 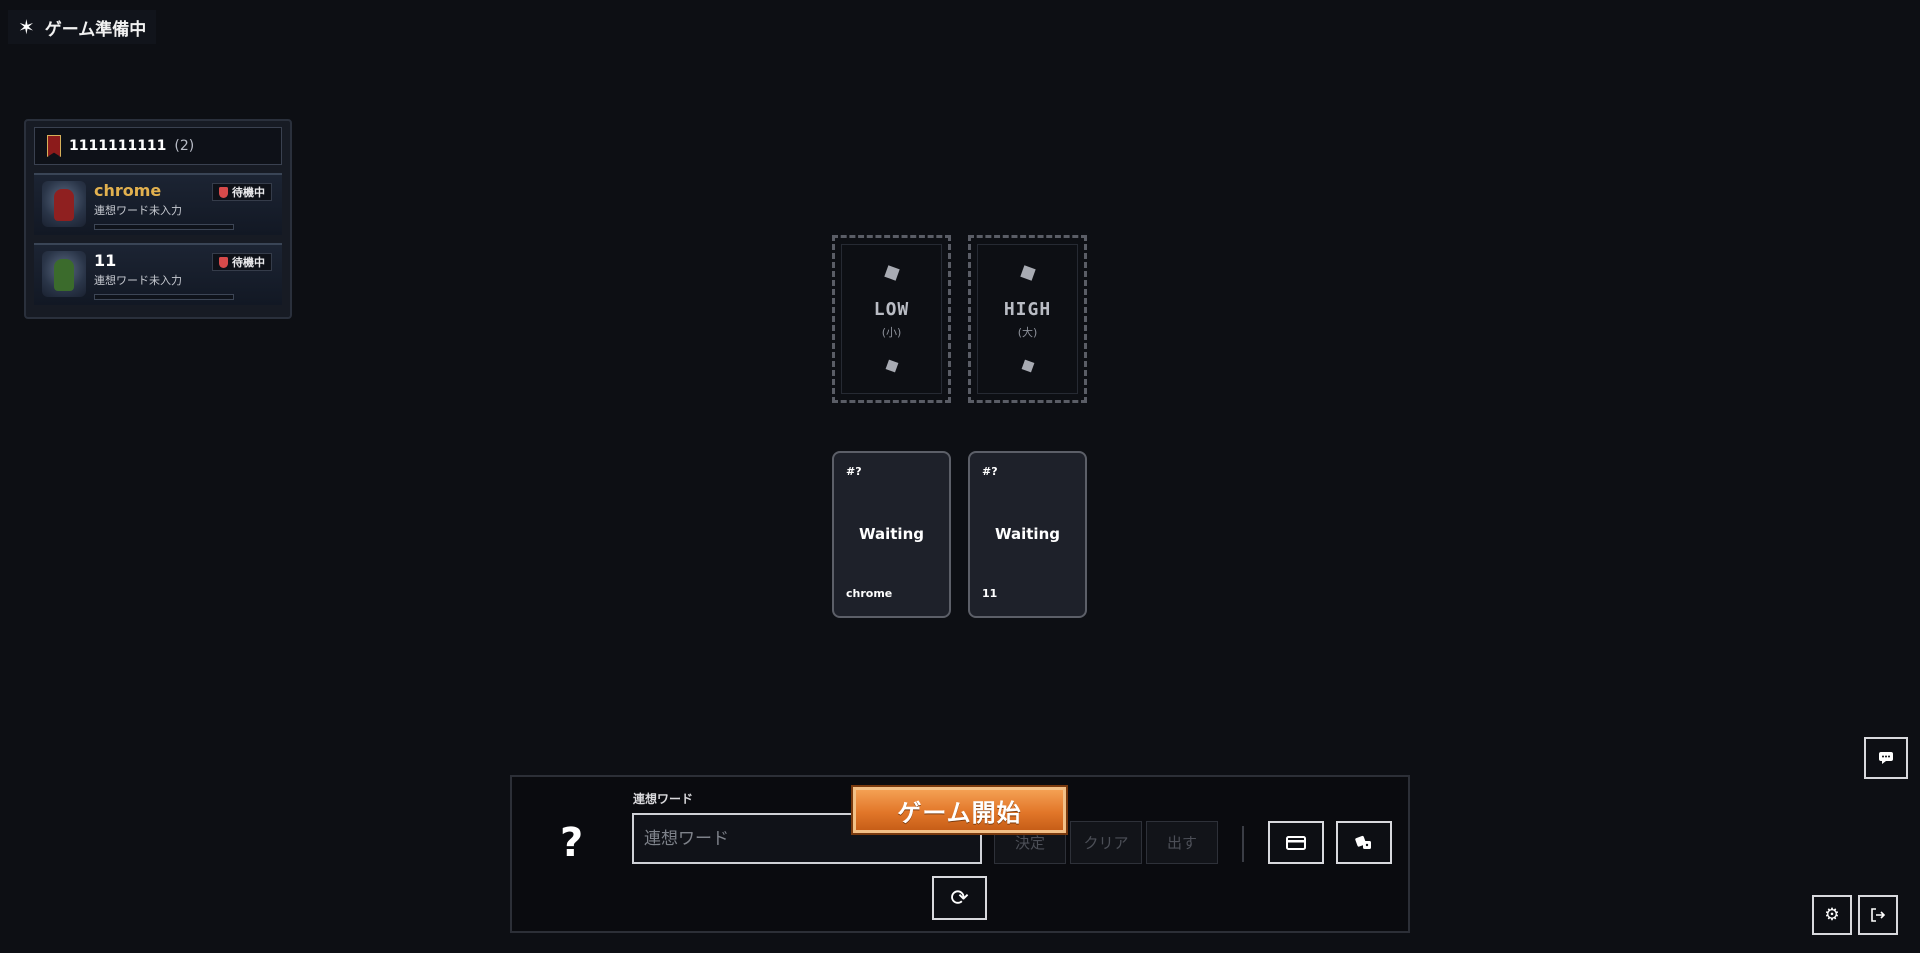 I want to click on word-label: 連想ワード, so click(x=663, y=799).